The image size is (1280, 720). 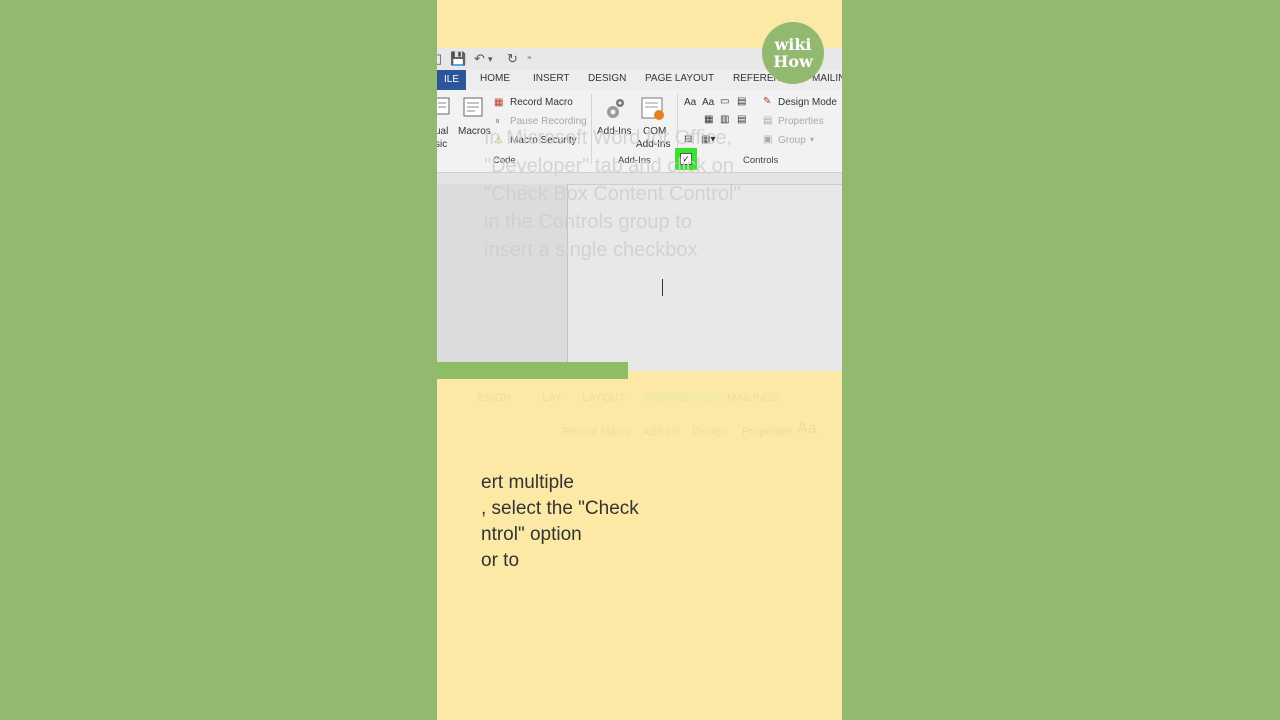 What do you see at coordinates (532, 370) in the screenshot?
I see `progress-bar` at bounding box center [532, 370].